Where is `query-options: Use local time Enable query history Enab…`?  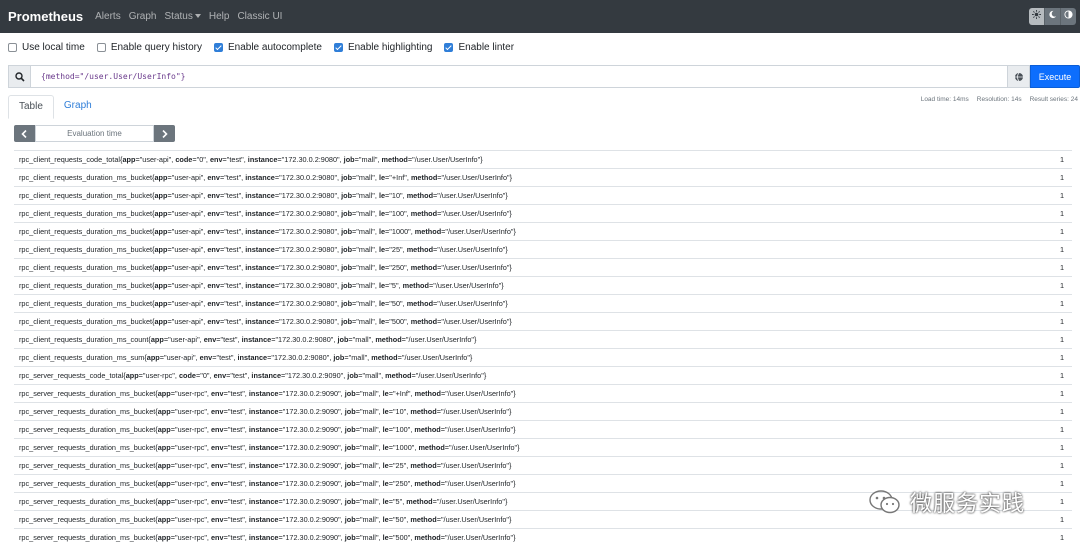 query-options: Use local time Enable query history Enab… is located at coordinates (267, 47).